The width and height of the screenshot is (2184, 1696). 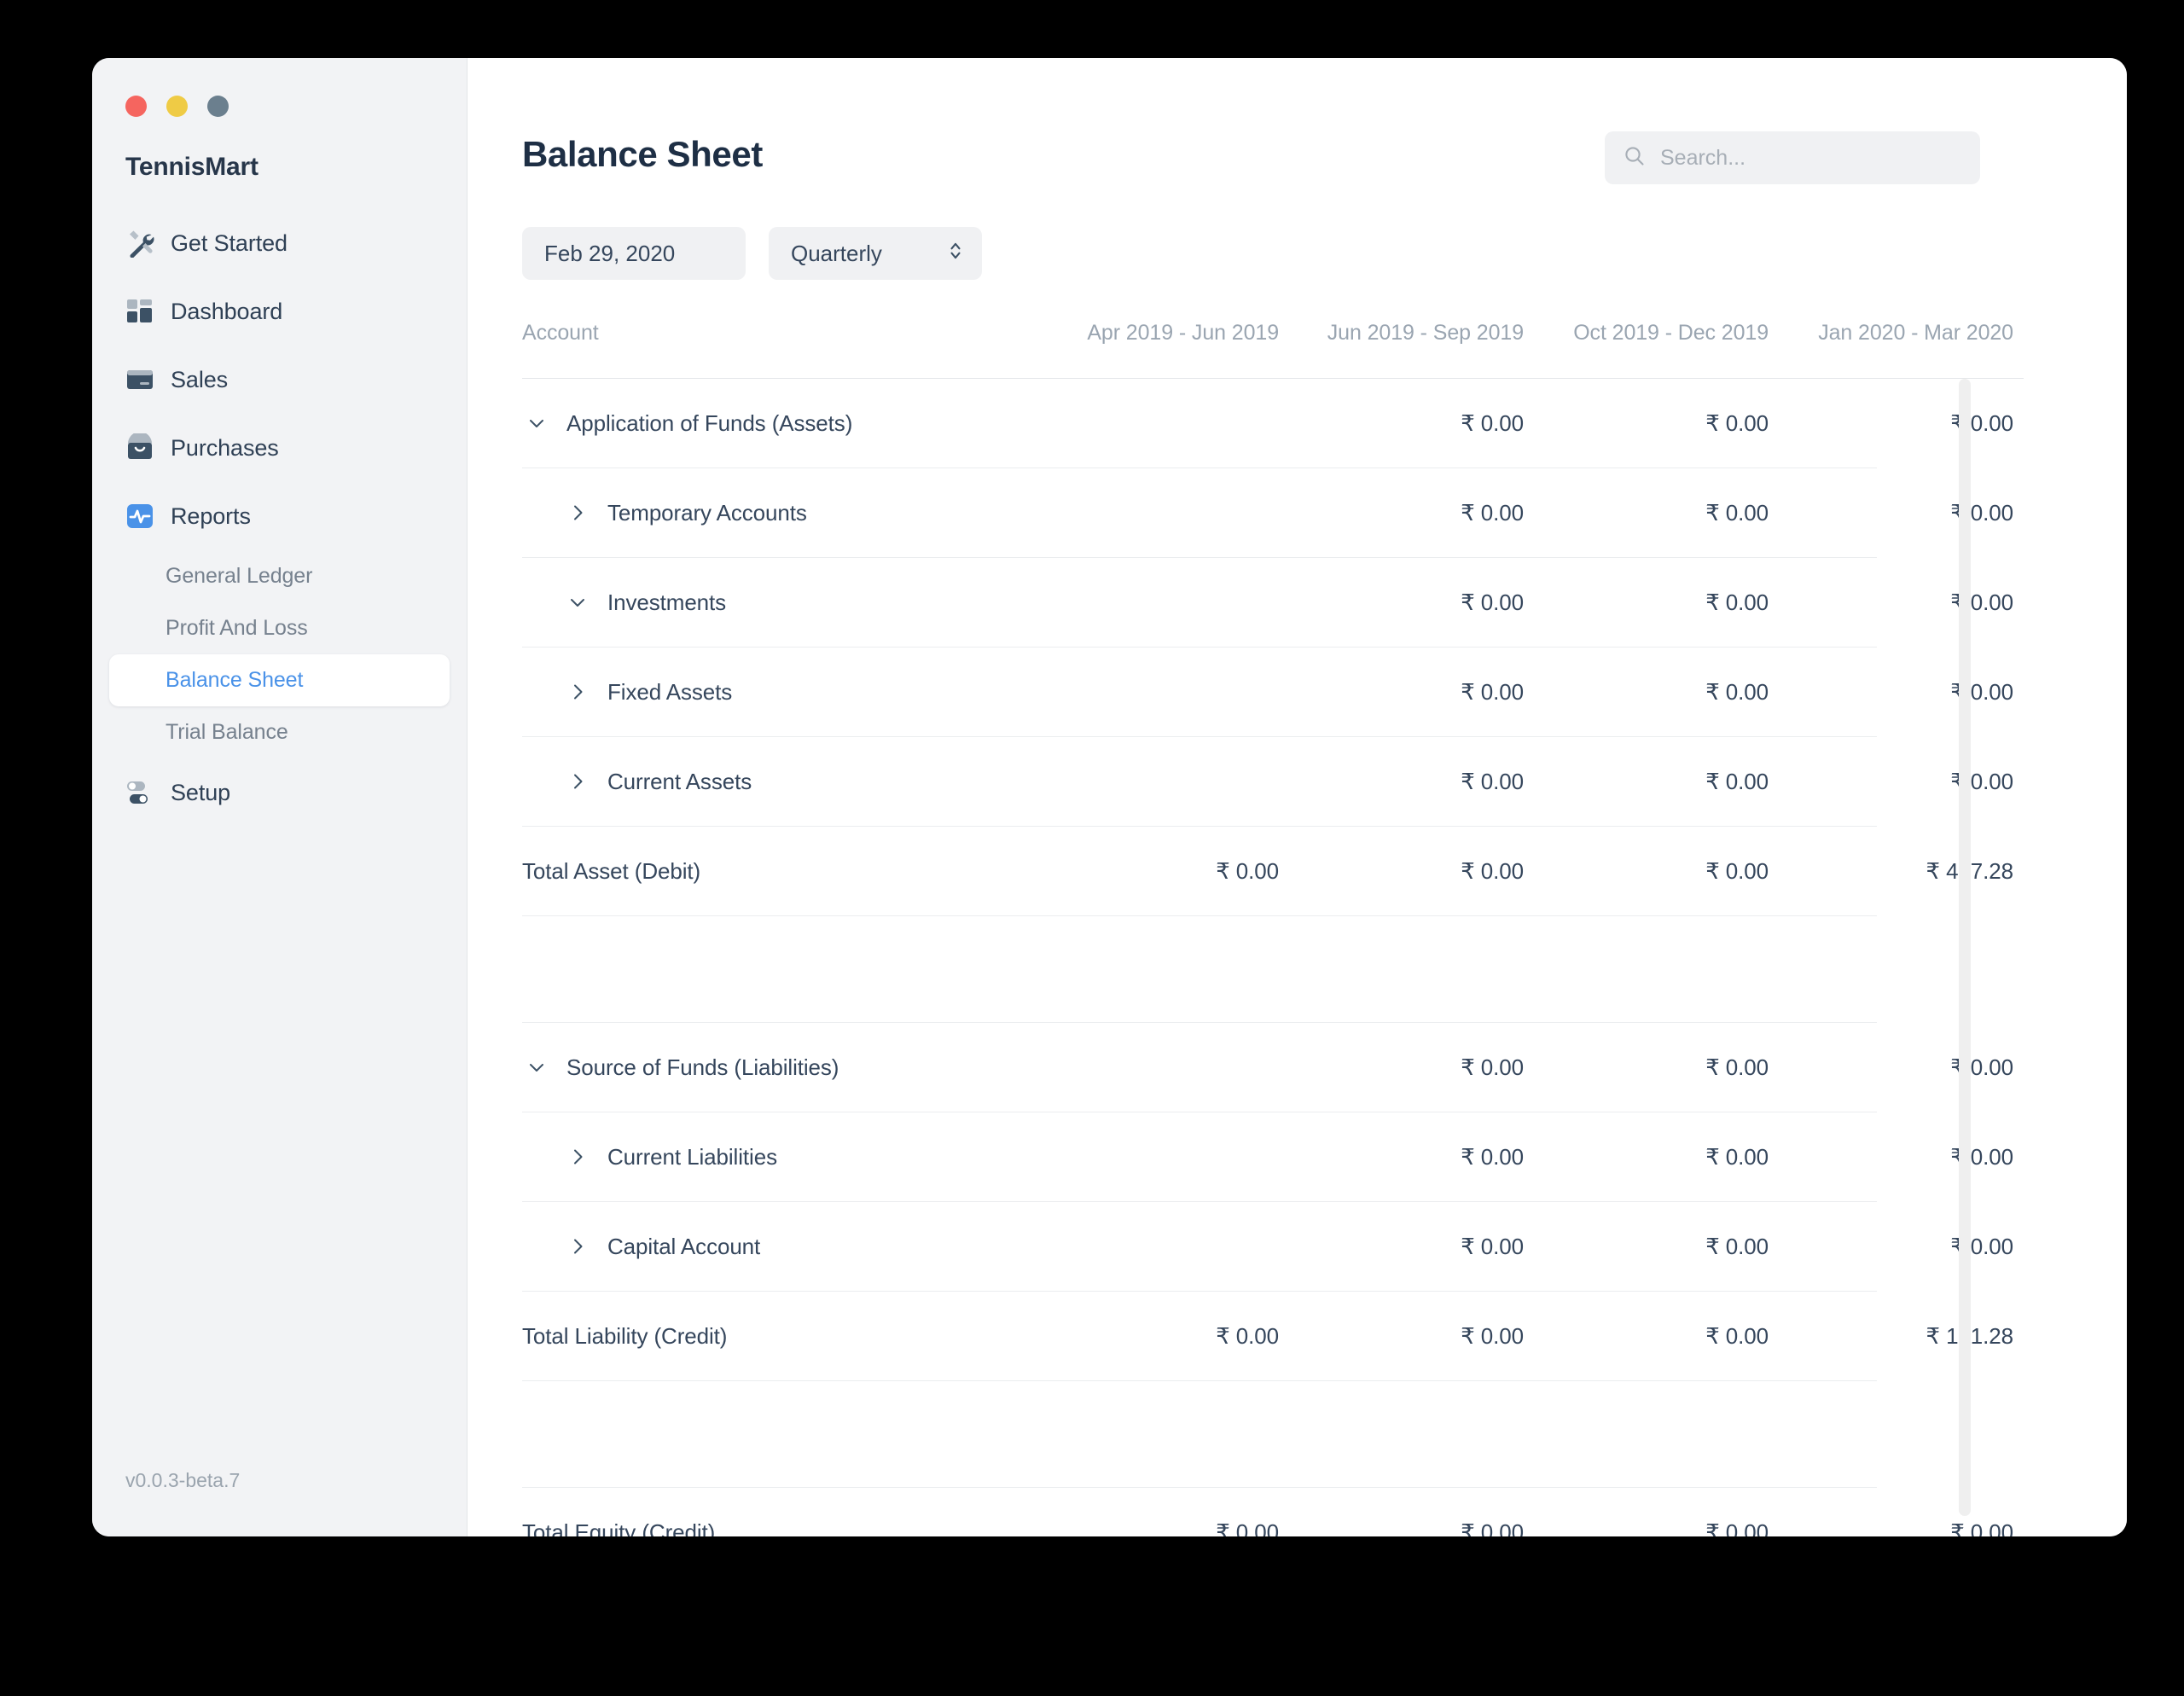 What do you see at coordinates (667, 602) in the screenshot?
I see `account-name: Investments` at bounding box center [667, 602].